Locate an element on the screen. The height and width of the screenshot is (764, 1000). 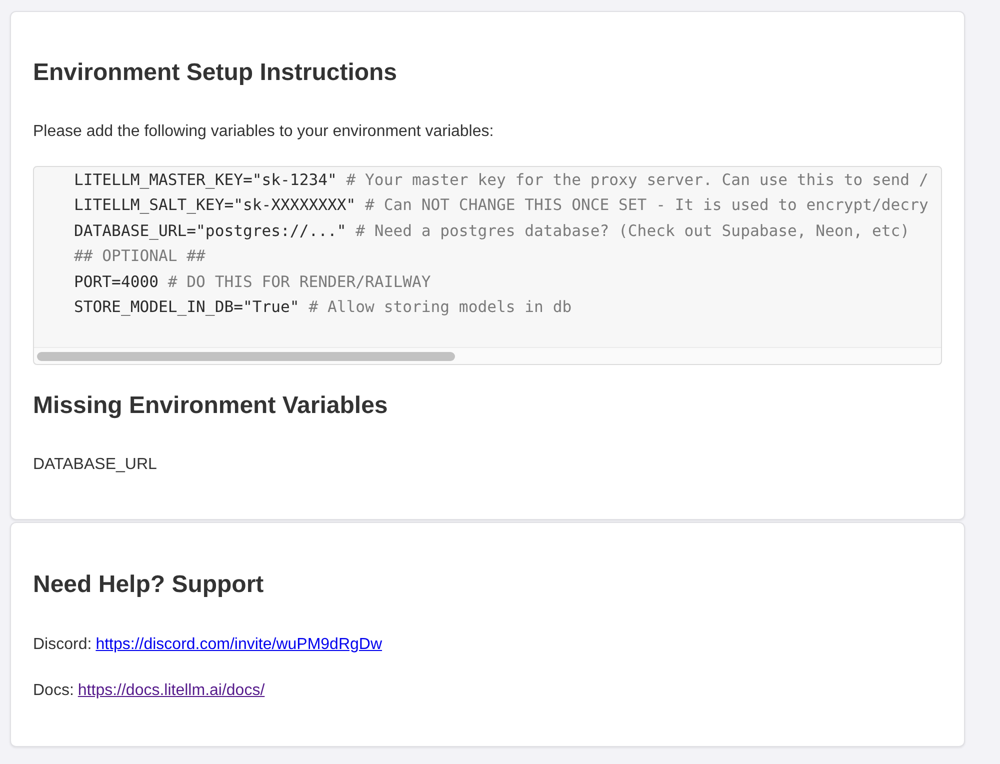
code-line: PORT=4000 # DO THIS FOR RENDER/RAILWAY is located at coordinates (253, 282).